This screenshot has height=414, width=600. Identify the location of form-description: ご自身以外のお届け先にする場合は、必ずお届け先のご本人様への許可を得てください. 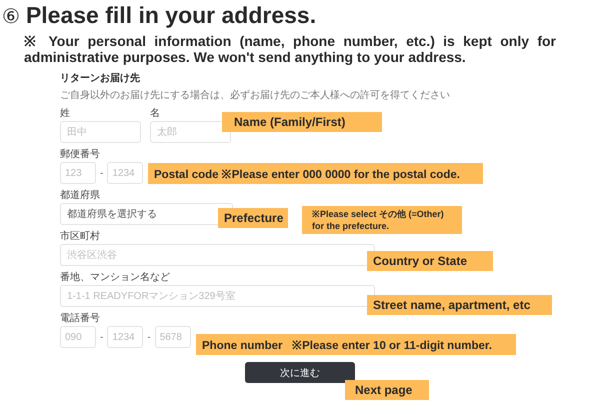
(255, 95).